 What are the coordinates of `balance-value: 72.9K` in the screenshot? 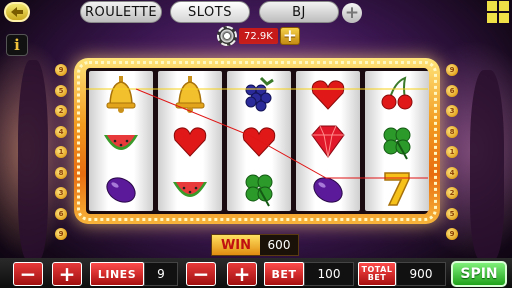 It's located at (258, 36).